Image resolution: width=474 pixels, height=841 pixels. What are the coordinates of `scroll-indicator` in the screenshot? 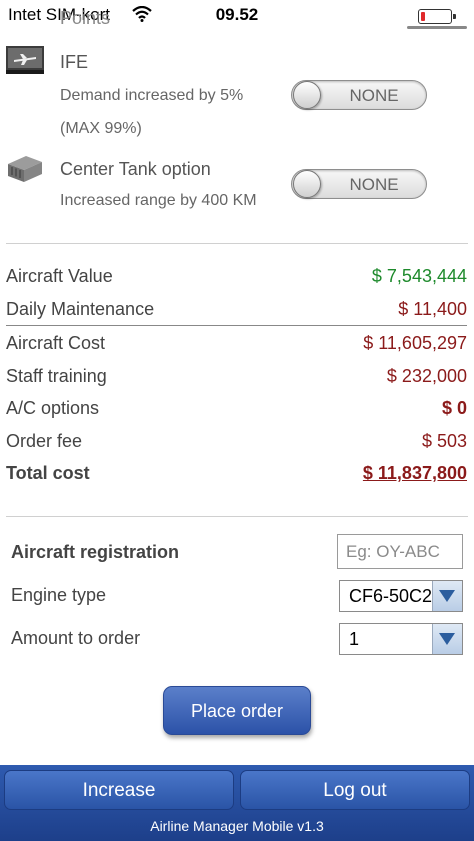 It's located at (437, 27).